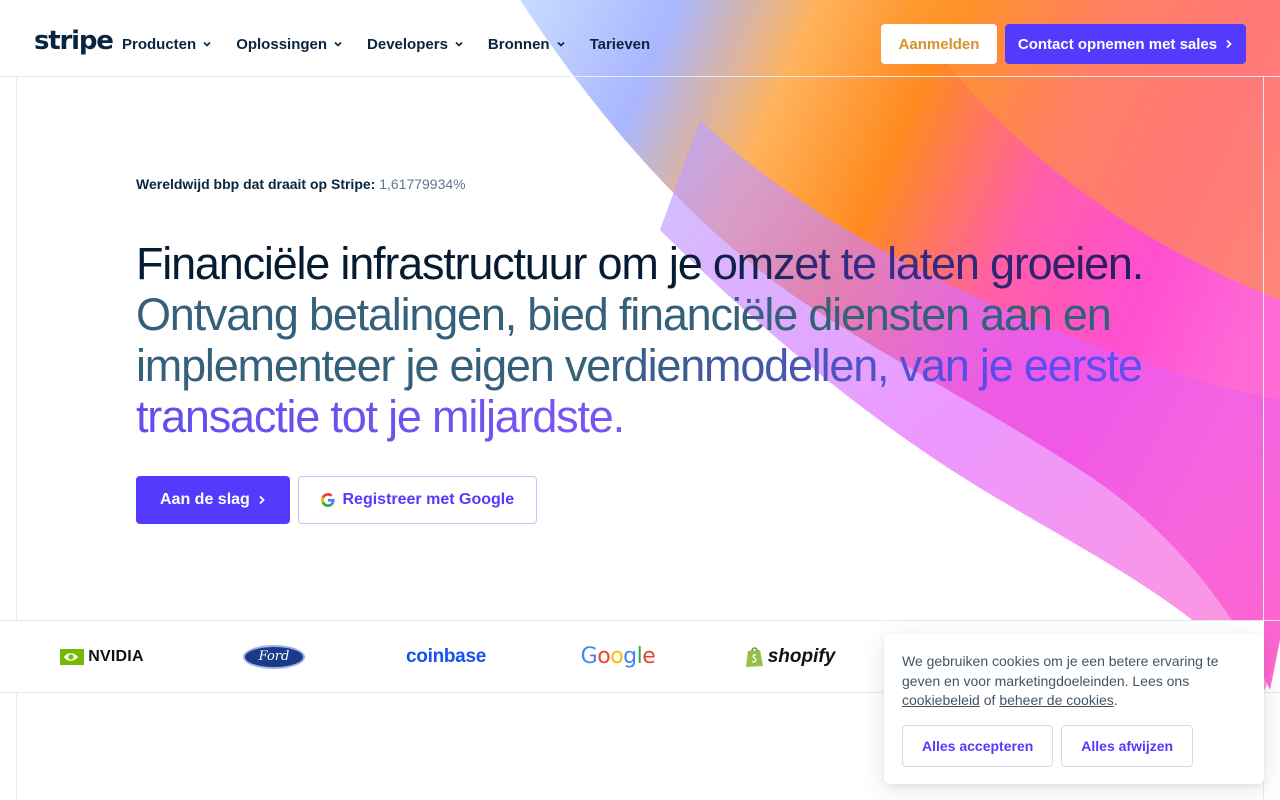 The image size is (1280, 800). I want to click on nav-label: Bronnen, so click(518, 44).